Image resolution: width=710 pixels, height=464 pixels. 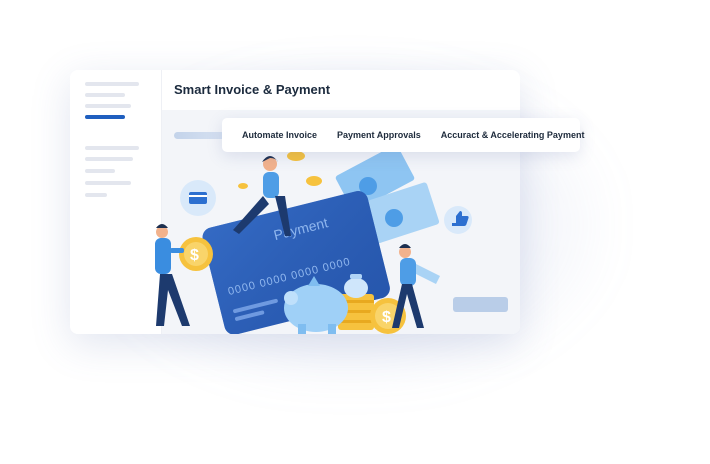 What do you see at coordinates (513, 135) in the screenshot?
I see `tab-accurate-payment: Accuract & Accelerating Payment` at bounding box center [513, 135].